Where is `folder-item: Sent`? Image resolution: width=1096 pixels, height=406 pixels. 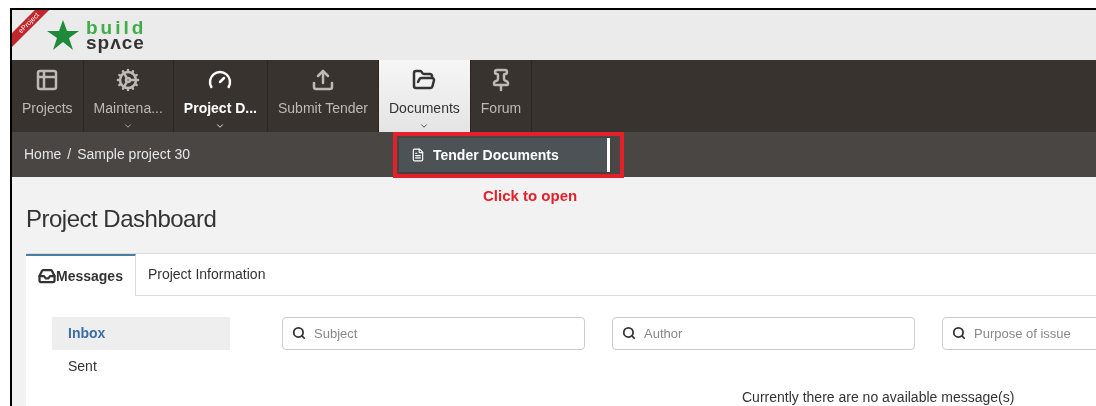 folder-item: Sent is located at coordinates (141, 366).